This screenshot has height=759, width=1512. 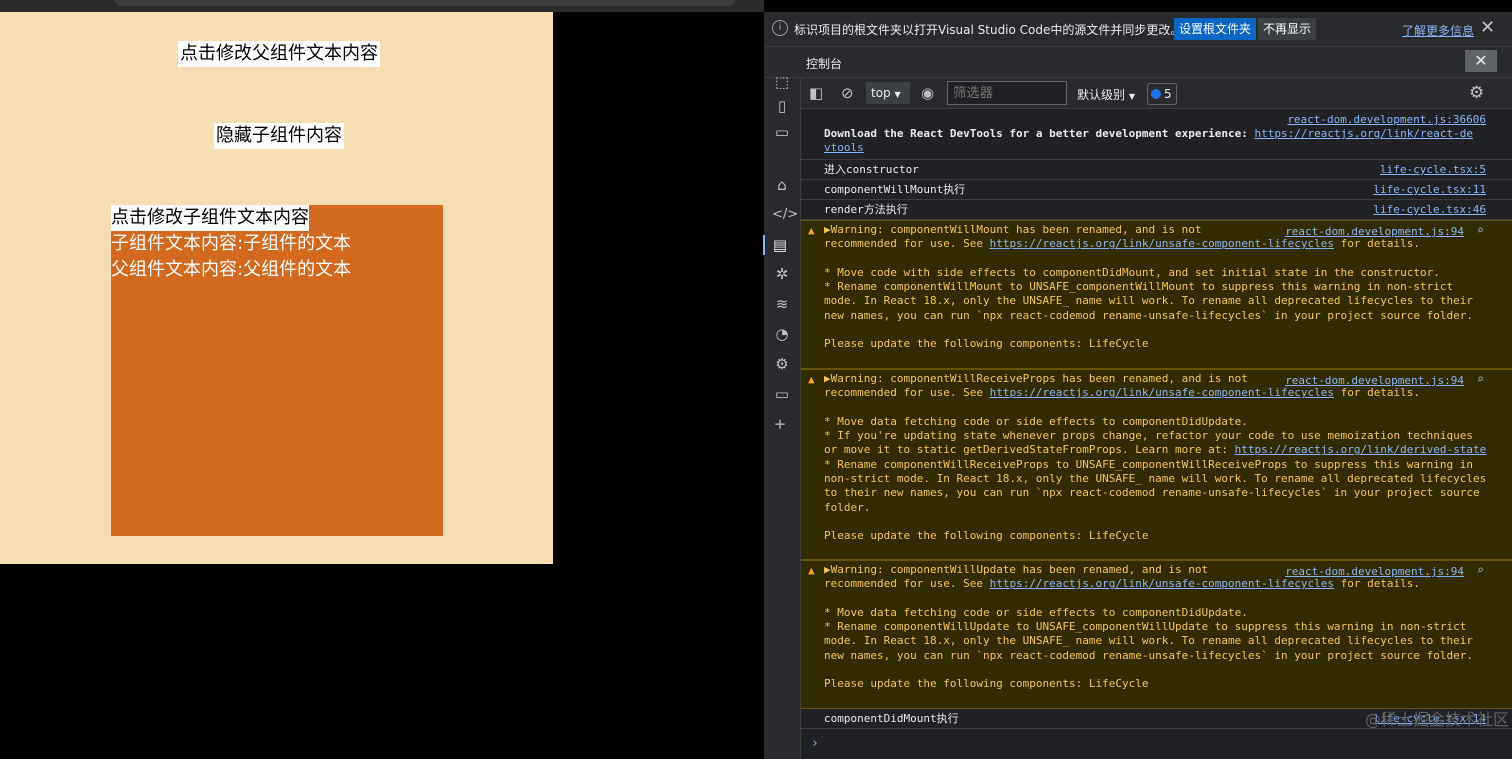 What do you see at coordinates (279, 54) in the screenshot?
I see `modify-parent-text-button: 点击修改父组件文本内容` at bounding box center [279, 54].